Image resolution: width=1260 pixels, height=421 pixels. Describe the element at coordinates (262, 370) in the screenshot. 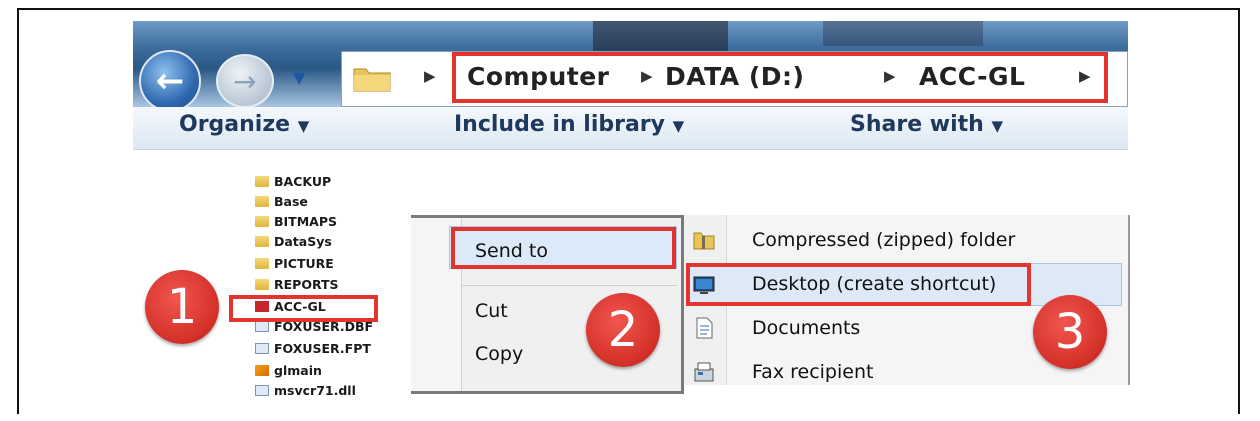

I see `fox-app-icon` at that location.